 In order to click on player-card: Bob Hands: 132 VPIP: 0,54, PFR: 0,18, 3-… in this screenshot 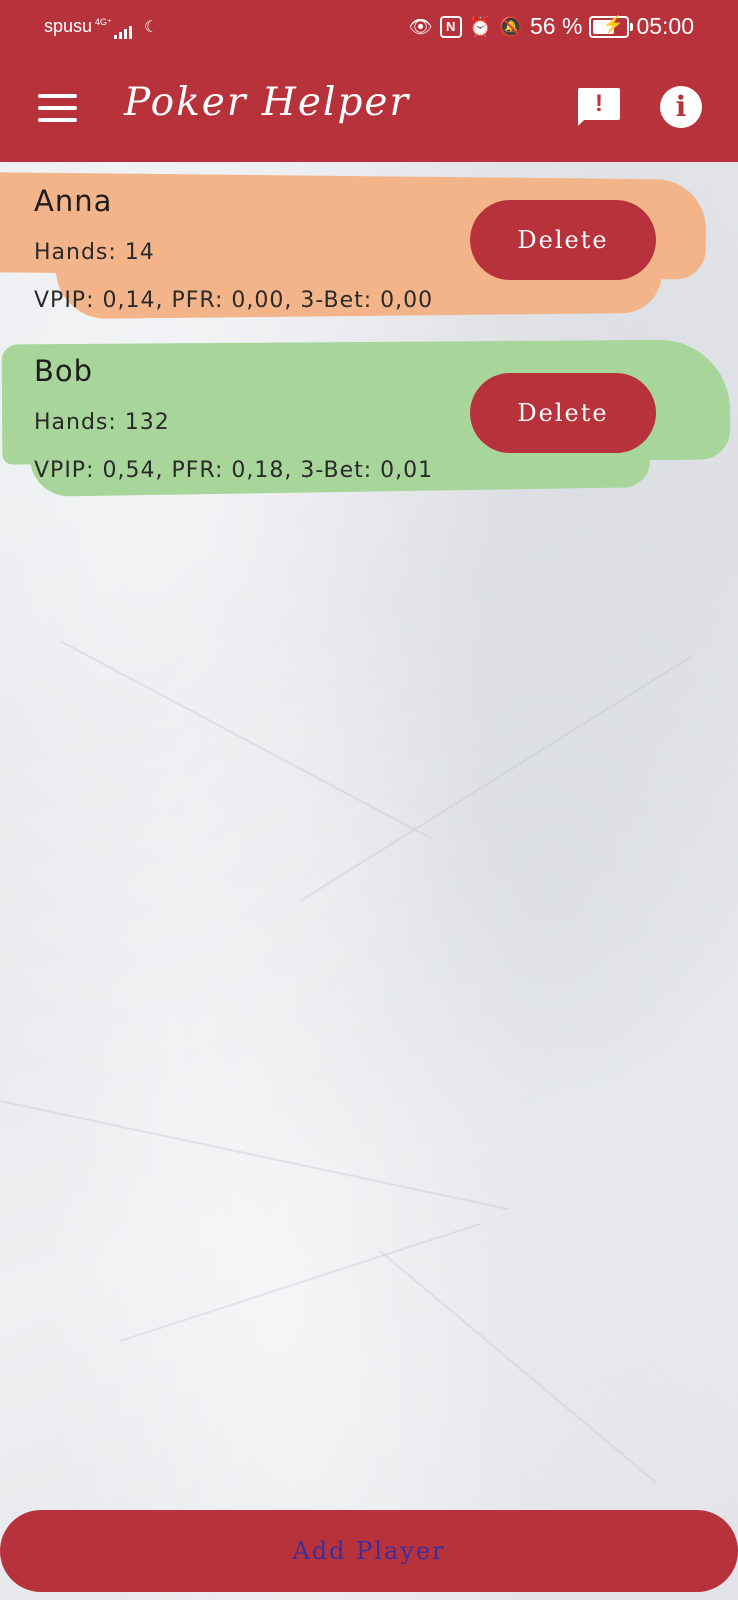, I will do `click(369, 424)`.